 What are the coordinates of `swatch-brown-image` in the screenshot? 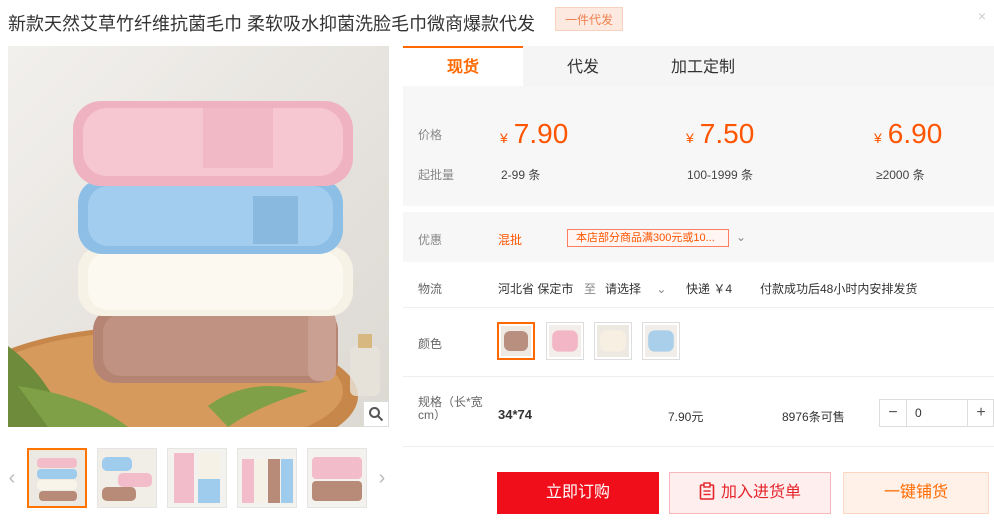 It's located at (516, 341).